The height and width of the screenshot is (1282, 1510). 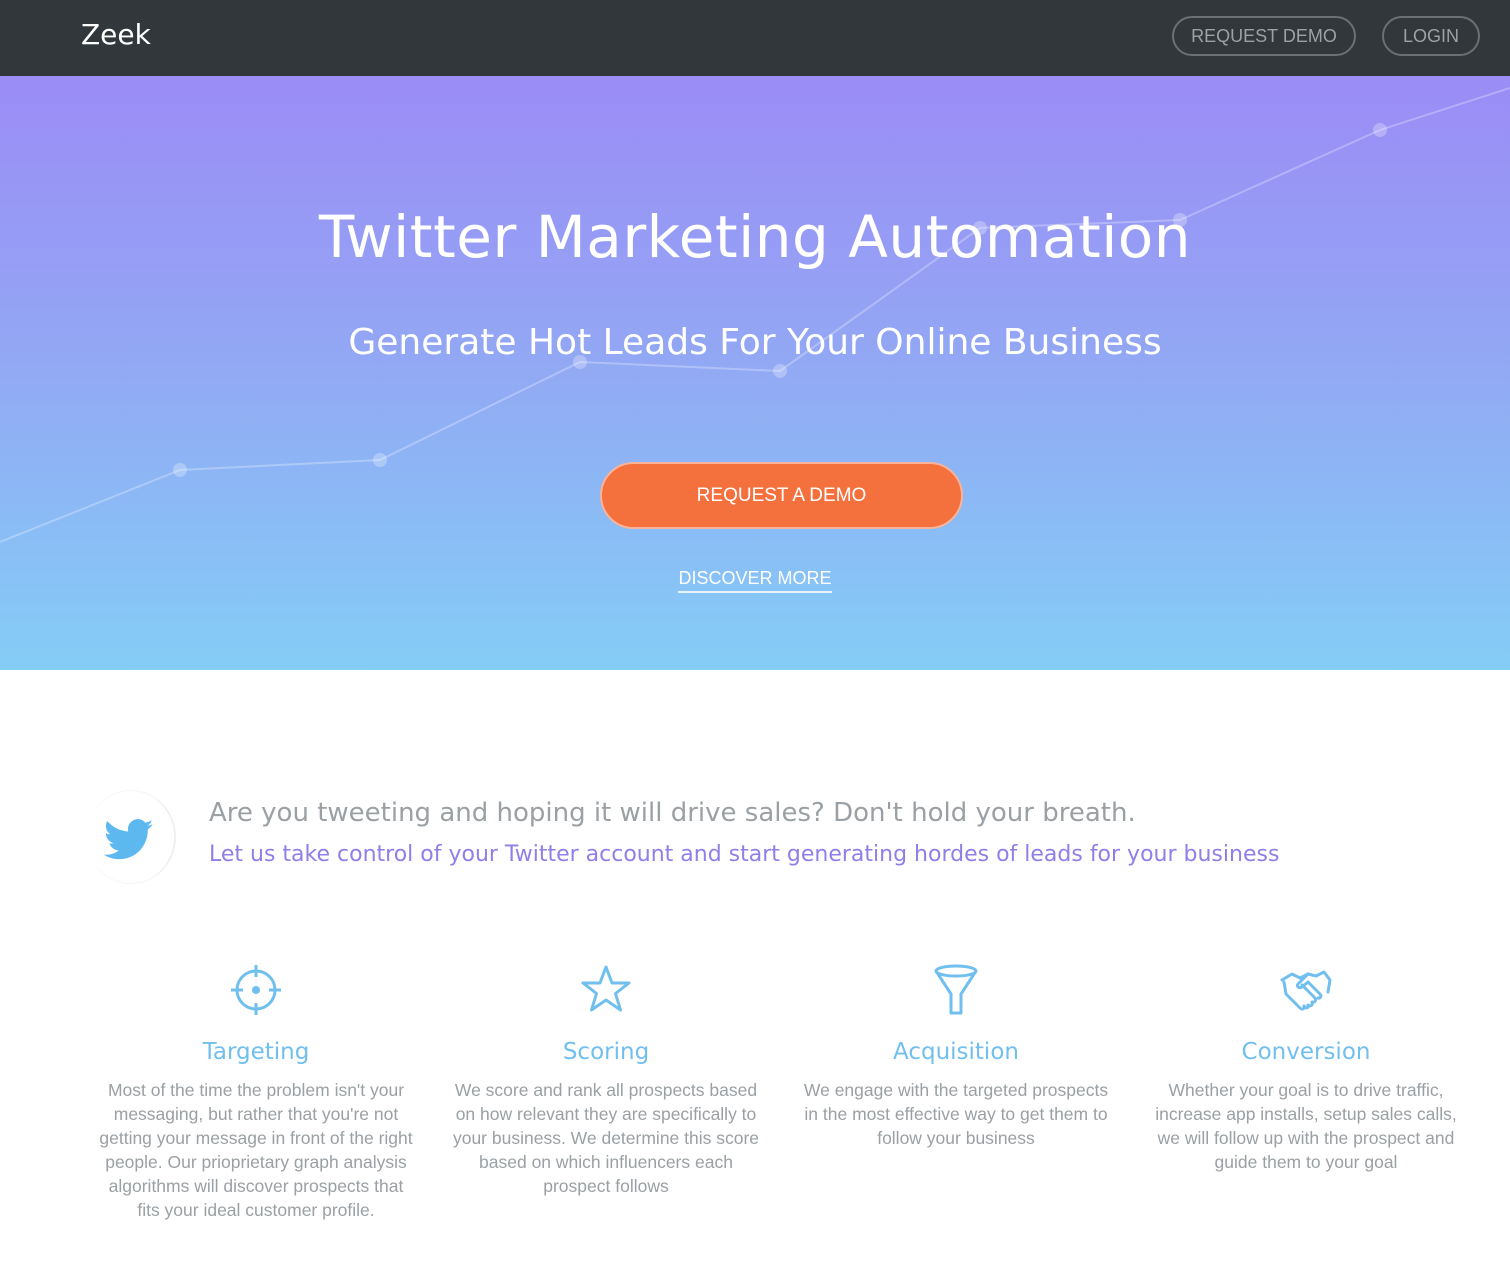 I want to click on twitter-bird-icon, so click(x=129, y=839).